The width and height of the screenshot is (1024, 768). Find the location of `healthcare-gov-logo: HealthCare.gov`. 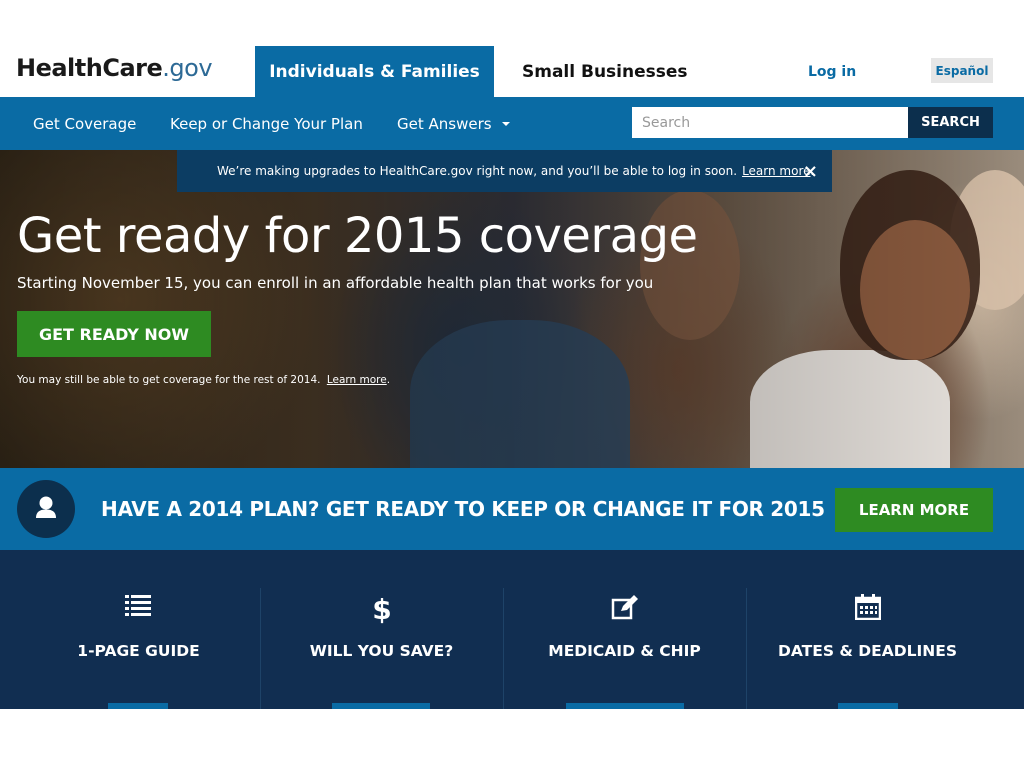

healthcare-gov-logo: HealthCare.gov is located at coordinates (114, 68).